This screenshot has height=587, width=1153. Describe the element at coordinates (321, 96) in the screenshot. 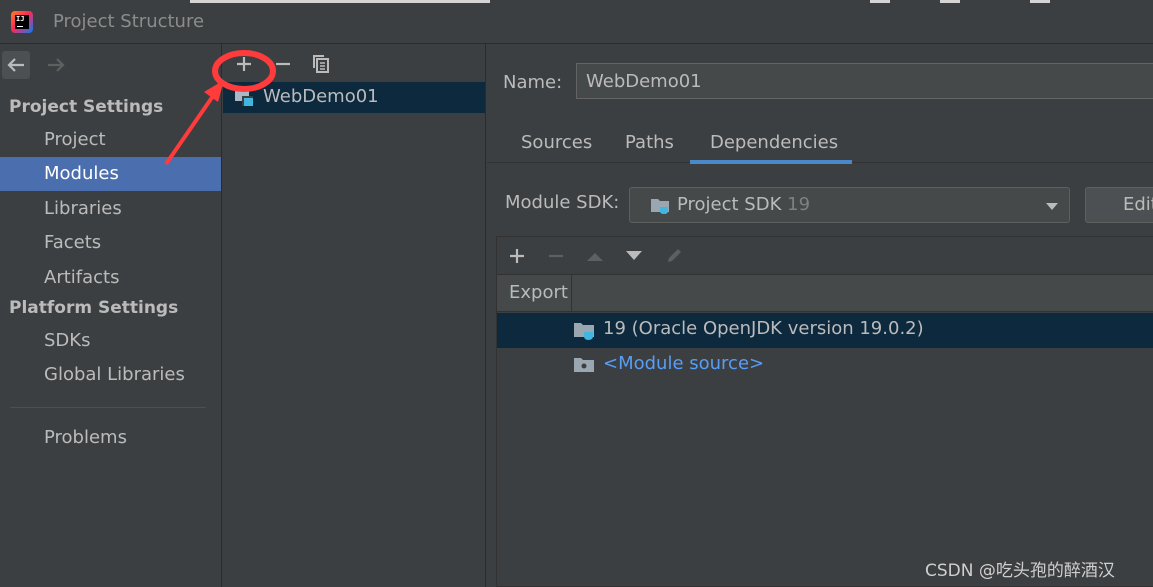

I see `module-name: WebDemo01` at that location.